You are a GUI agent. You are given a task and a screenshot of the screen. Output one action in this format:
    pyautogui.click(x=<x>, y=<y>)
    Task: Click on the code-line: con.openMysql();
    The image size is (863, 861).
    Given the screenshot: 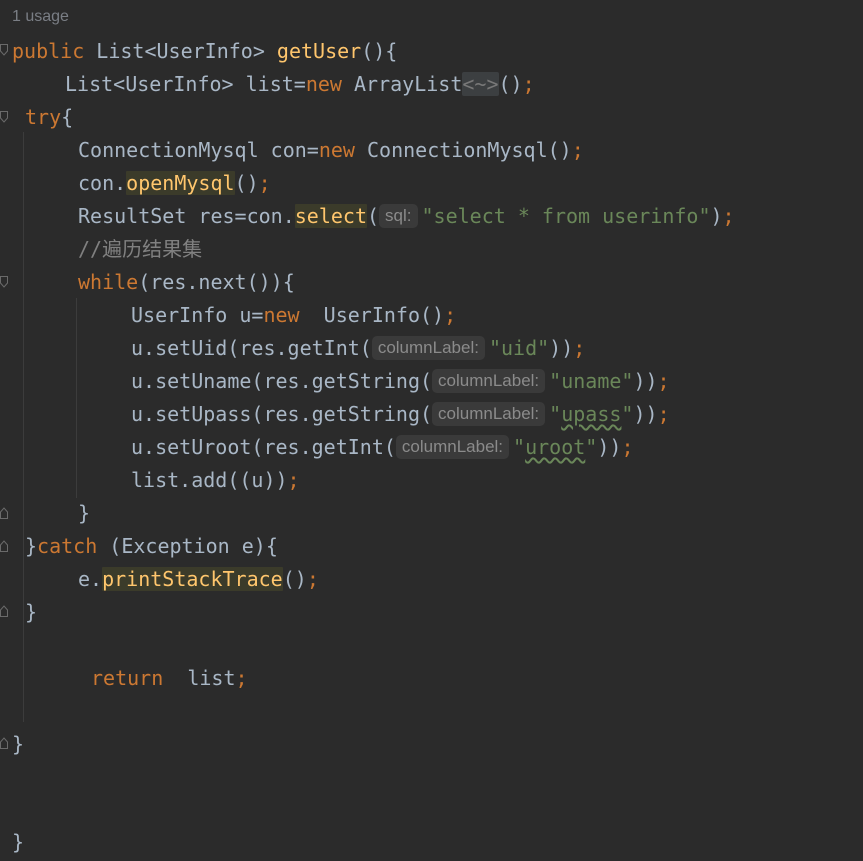 What is the action you would take?
    pyautogui.click(x=174, y=183)
    